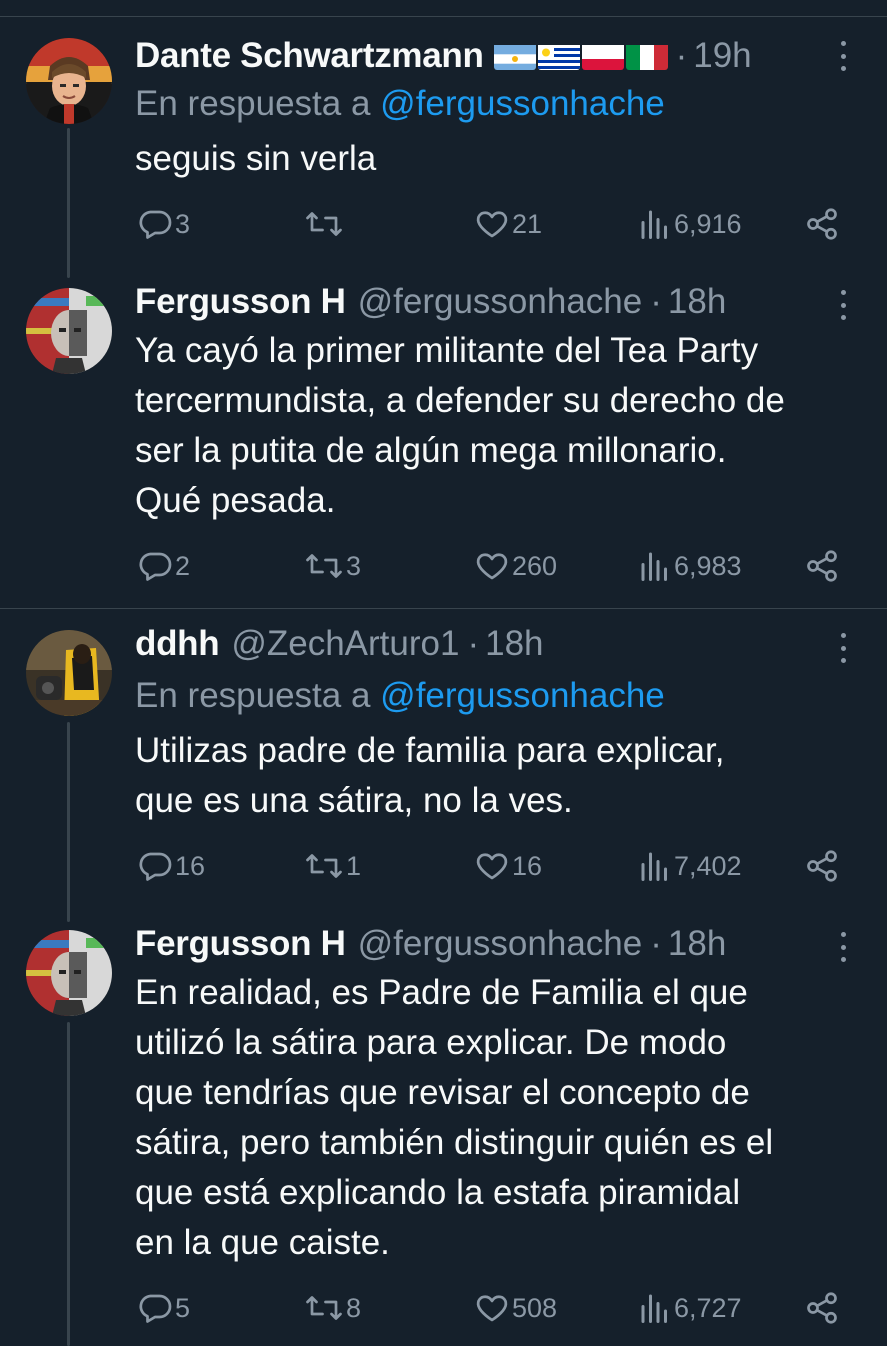  I want to click on display-name: ddhh, so click(177, 644).